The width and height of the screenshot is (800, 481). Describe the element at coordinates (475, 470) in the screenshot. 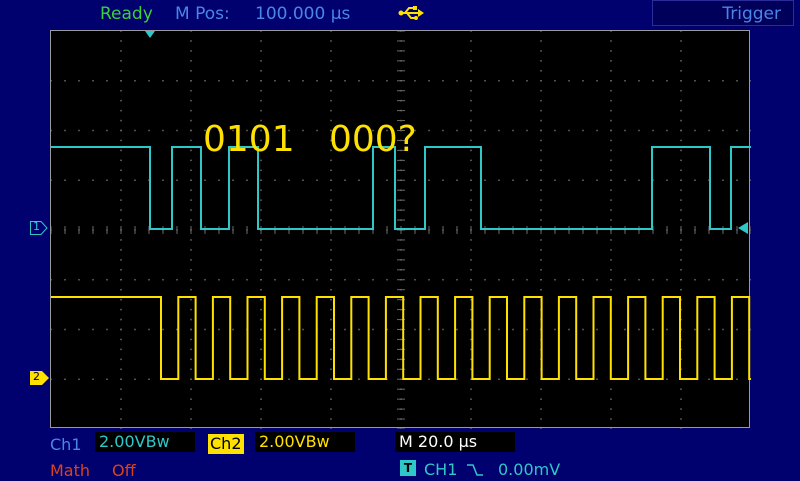

I see `falling-edge-icon` at that location.